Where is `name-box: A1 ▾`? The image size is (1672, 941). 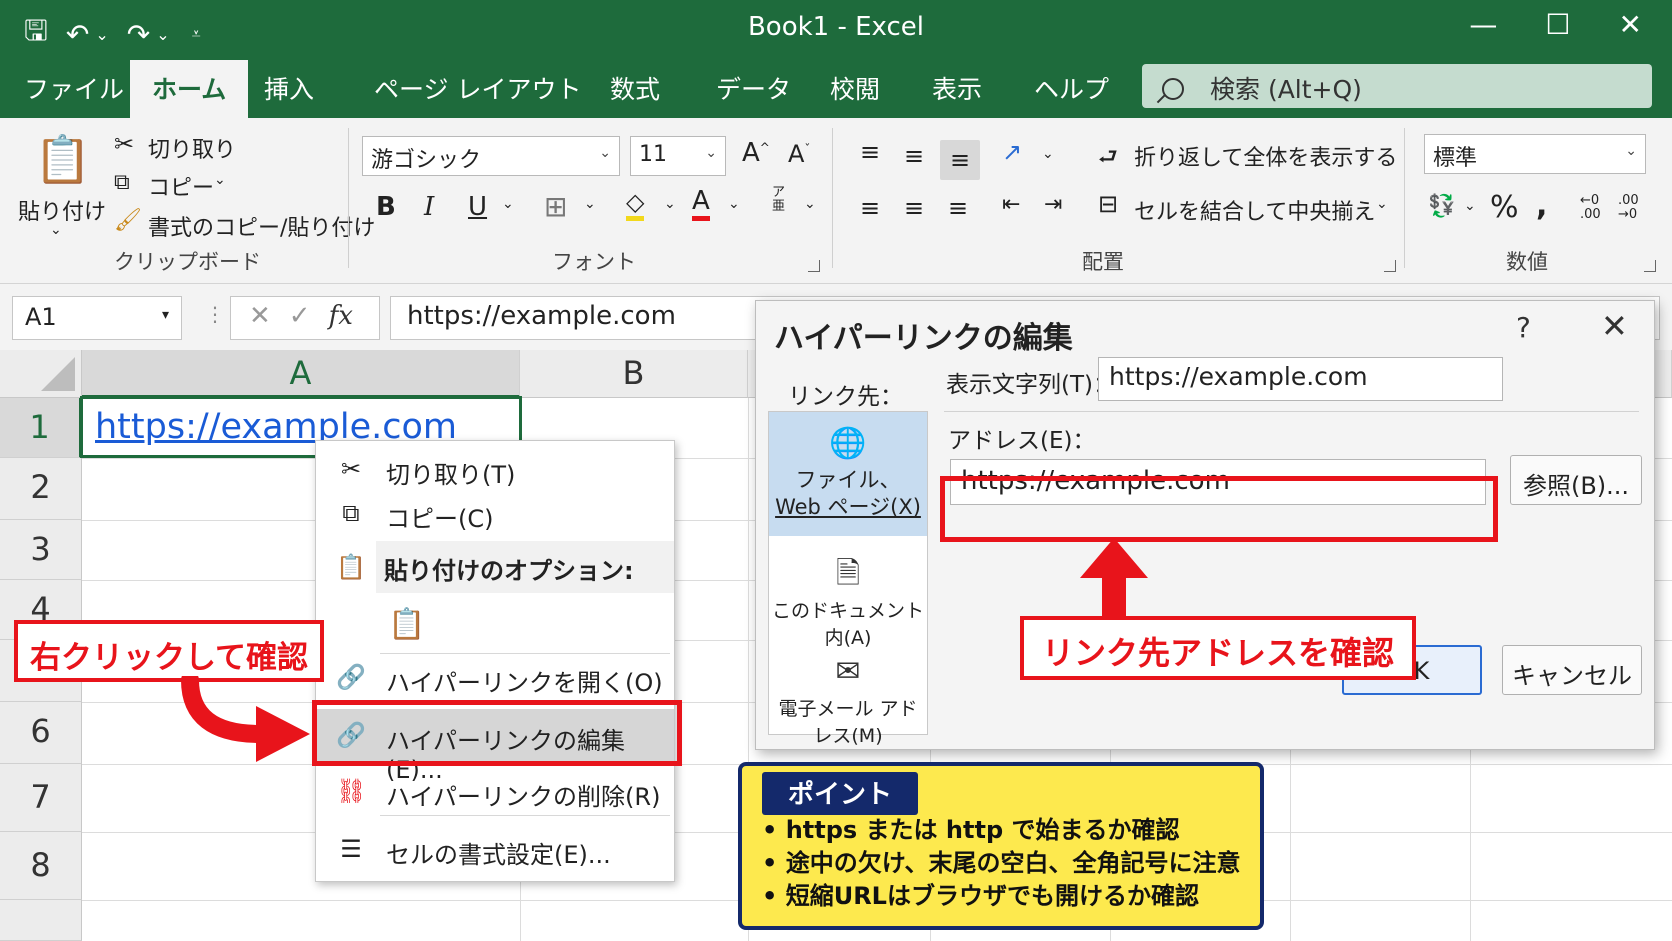 name-box: A1 ▾ is located at coordinates (97, 318).